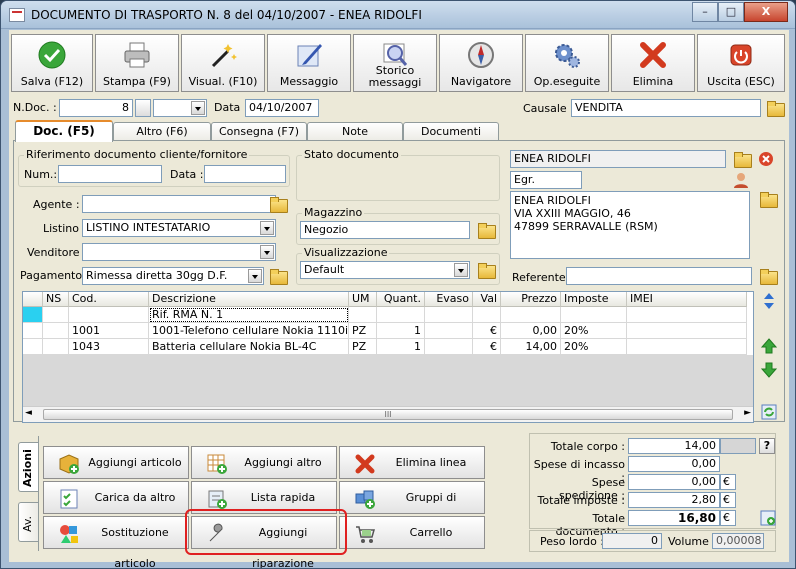  Describe the element at coordinates (143, 108) in the screenshot. I see `ndoc-suffix-button` at that location.